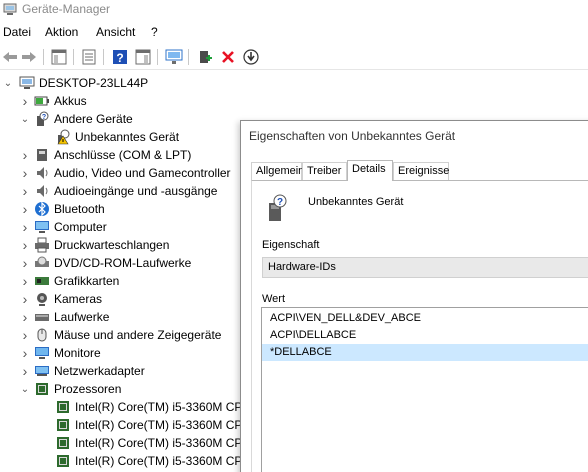 Image resolution: width=588 pixels, height=472 pixels. I want to click on tree-item-label: Laufwerke, so click(82, 317).